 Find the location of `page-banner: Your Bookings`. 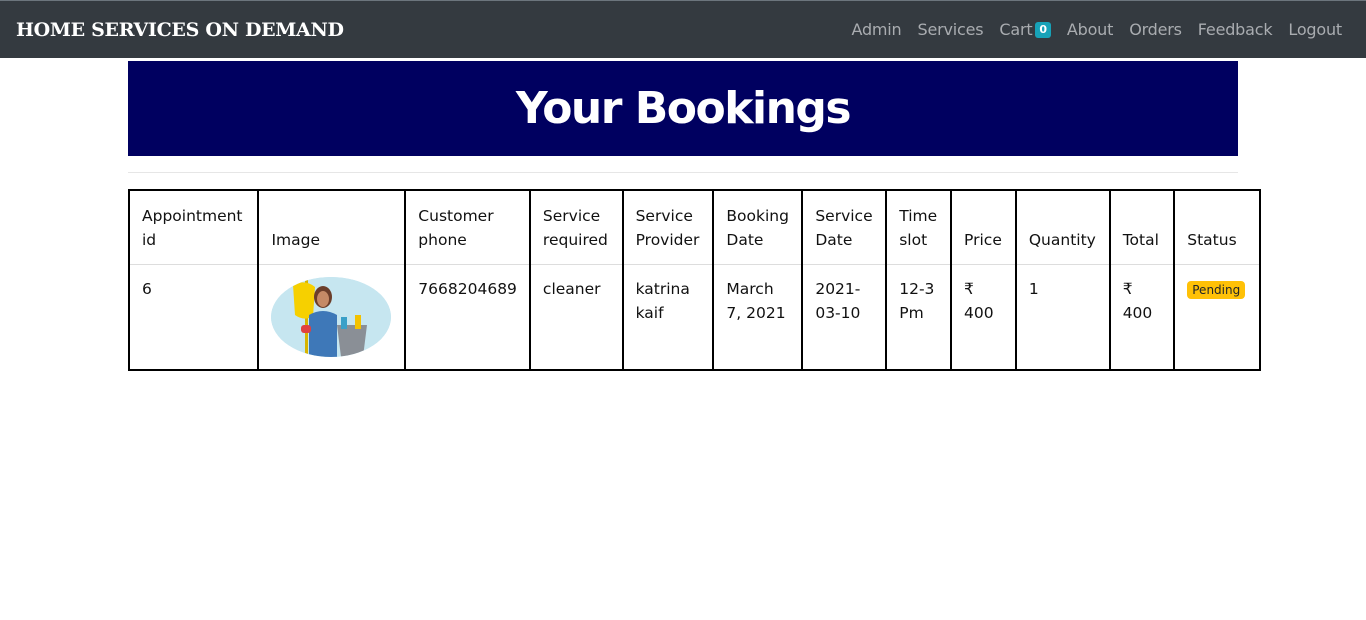

page-banner: Your Bookings is located at coordinates (683, 108).